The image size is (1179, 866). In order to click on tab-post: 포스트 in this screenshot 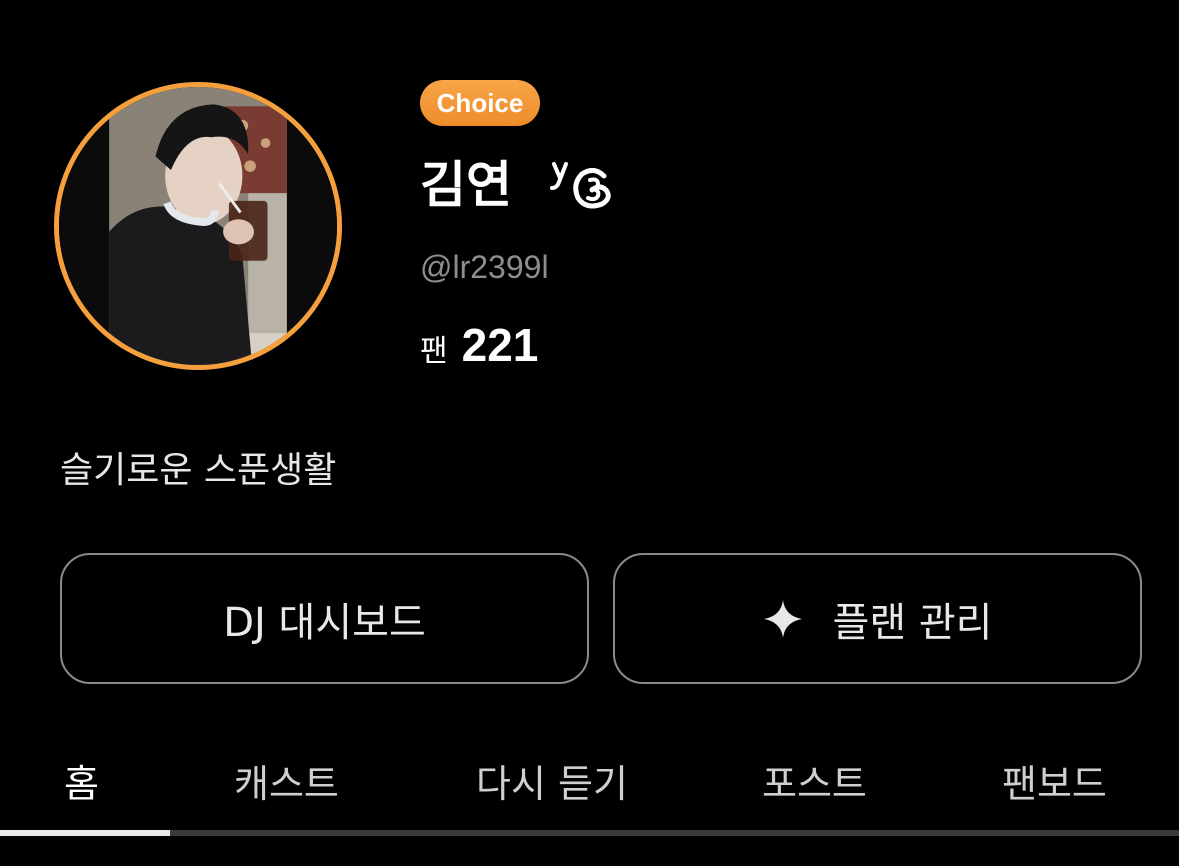, I will do `click(814, 788)`.